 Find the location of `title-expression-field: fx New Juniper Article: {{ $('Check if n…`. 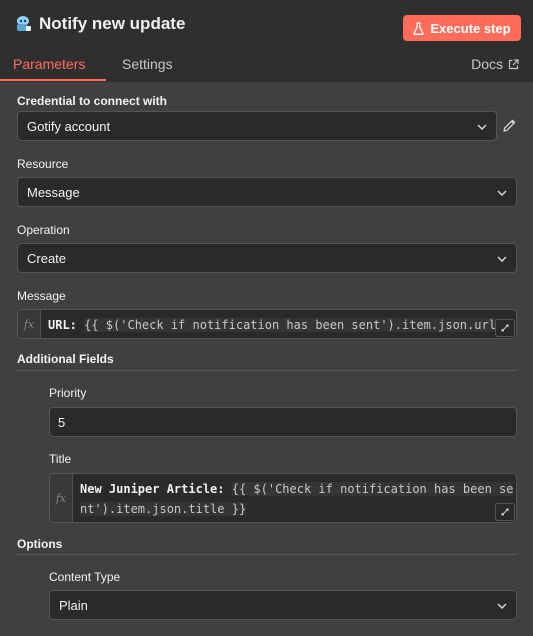

title-expression-field: fx New Juniper Article: {{ $('Check if n… is located at coordinates (283, 498).